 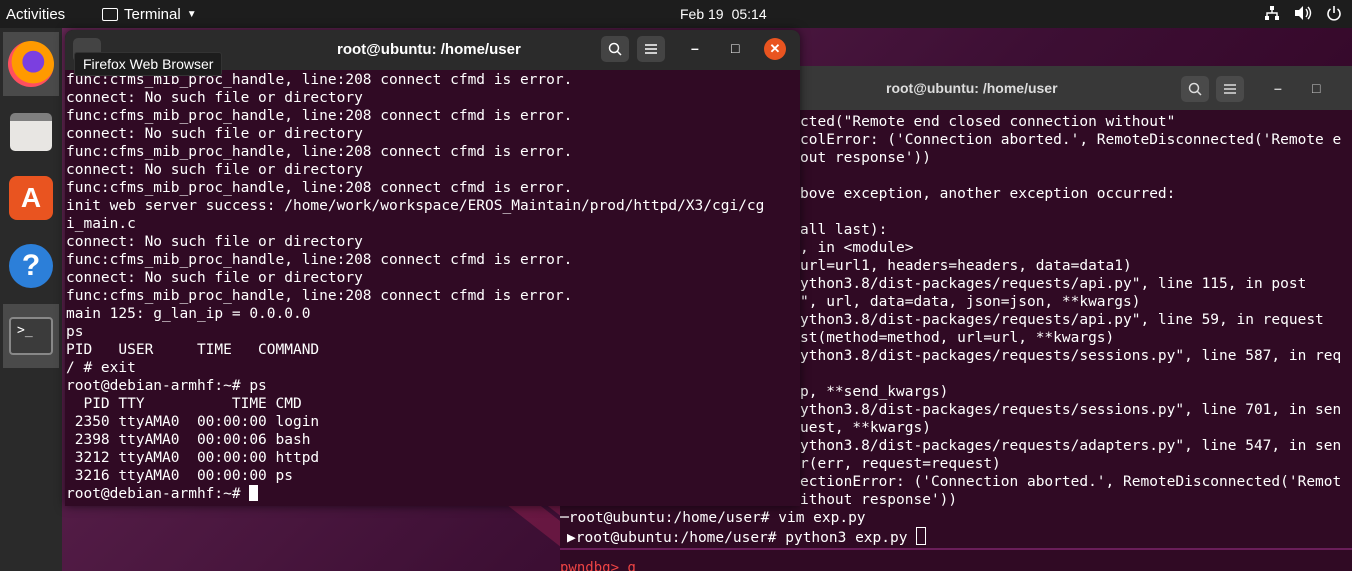 What do you see at coordinates (1334, 14) in the screenshot?
I see `power-icon` at bounding box center [1334, 14].